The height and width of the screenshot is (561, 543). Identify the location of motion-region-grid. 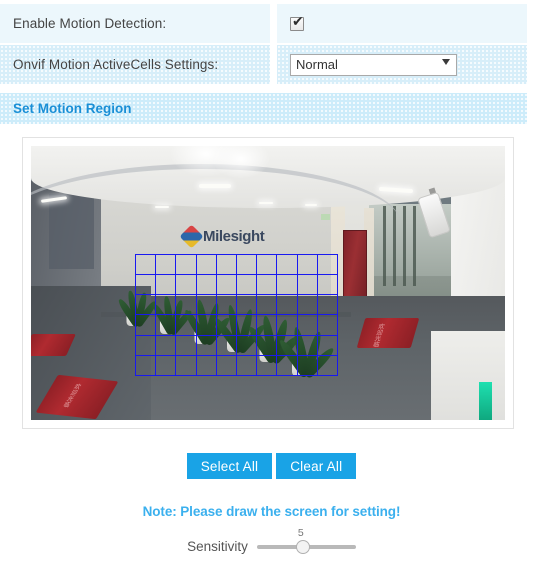
(236, 315).